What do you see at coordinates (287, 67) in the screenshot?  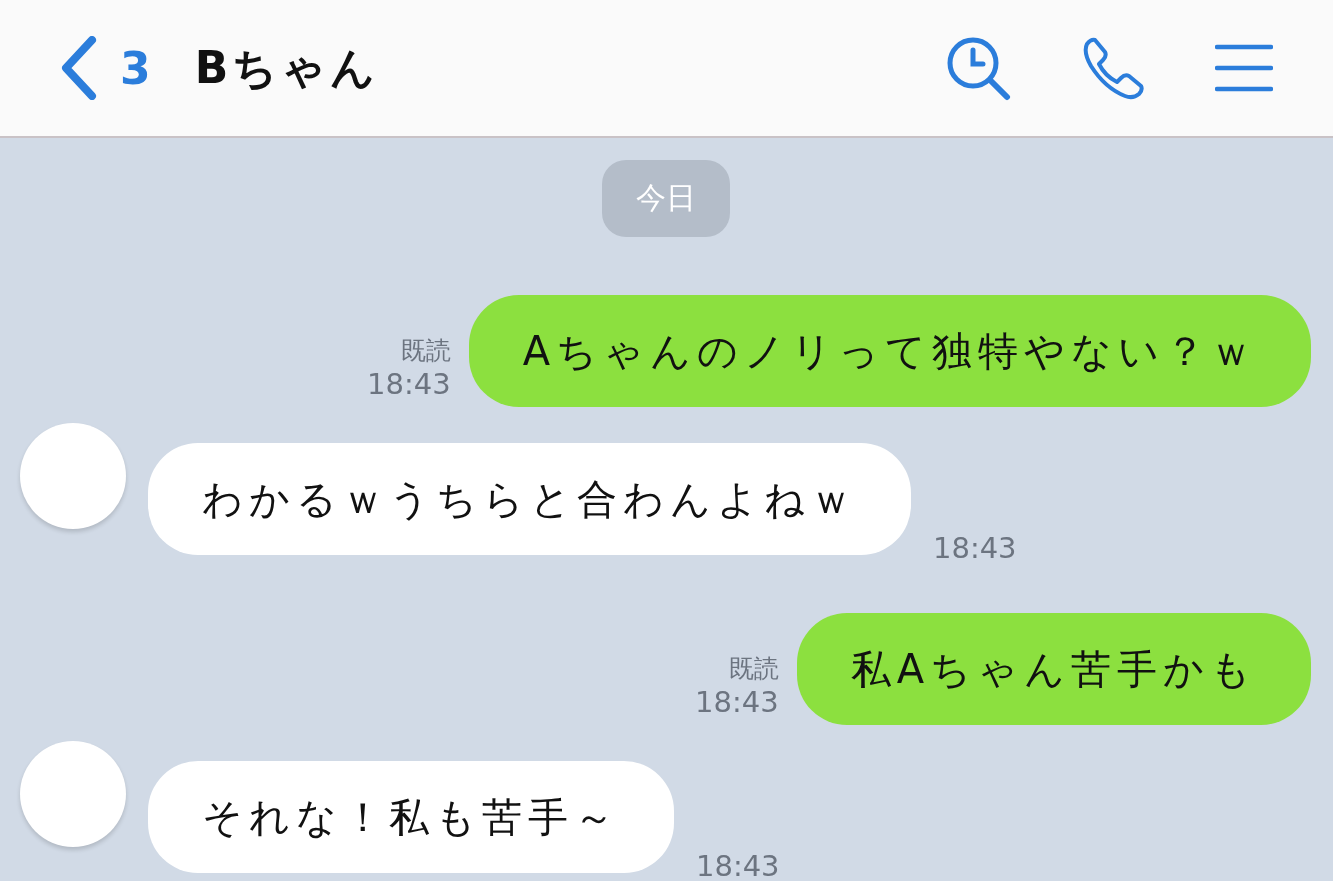 I see `chat-title: Bちゃん` at bounding box center [287, 67].